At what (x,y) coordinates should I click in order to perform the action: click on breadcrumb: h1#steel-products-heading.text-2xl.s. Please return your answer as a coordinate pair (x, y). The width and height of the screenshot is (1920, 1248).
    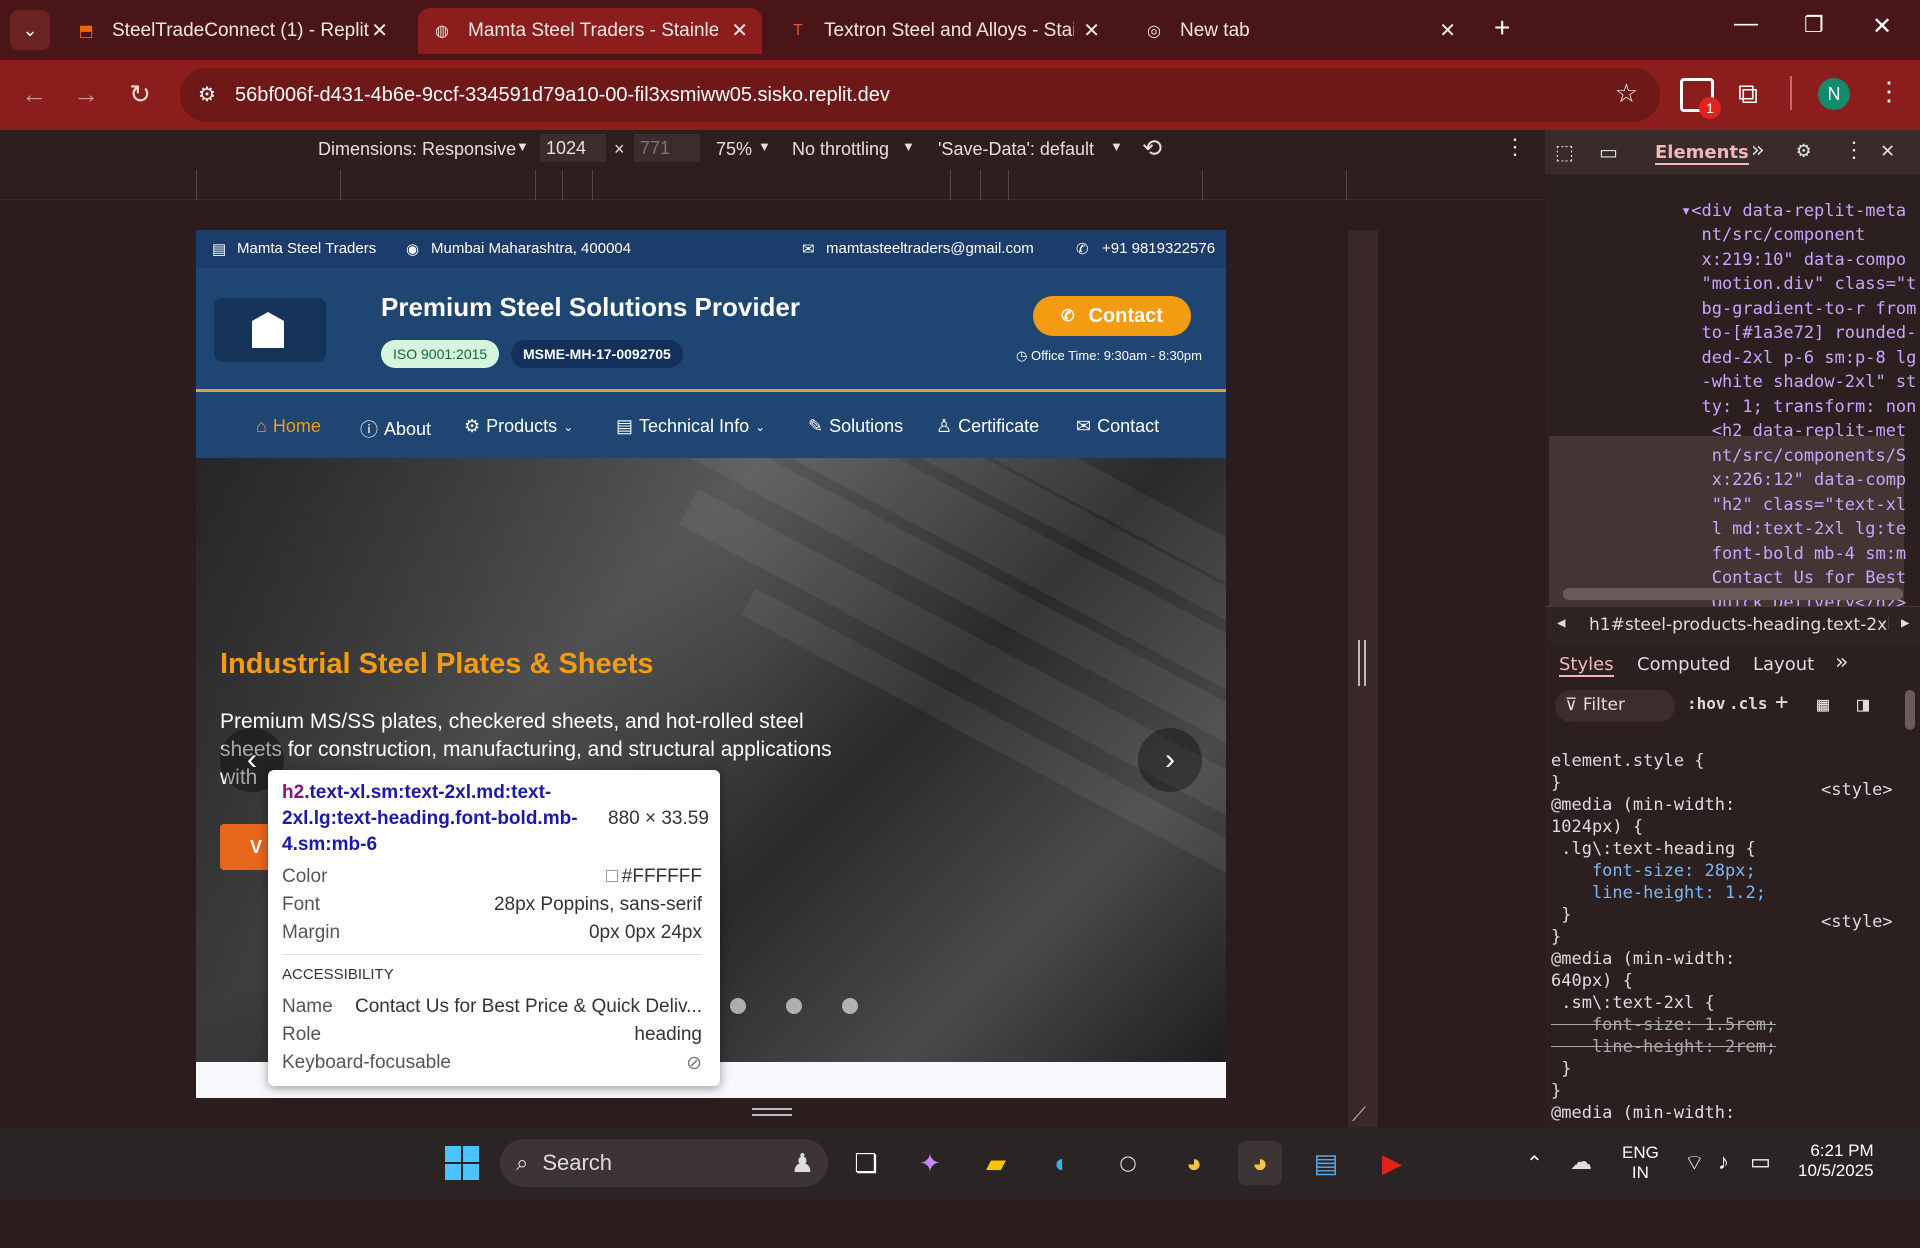
    Looking at the image, I should click on (1739, 625).